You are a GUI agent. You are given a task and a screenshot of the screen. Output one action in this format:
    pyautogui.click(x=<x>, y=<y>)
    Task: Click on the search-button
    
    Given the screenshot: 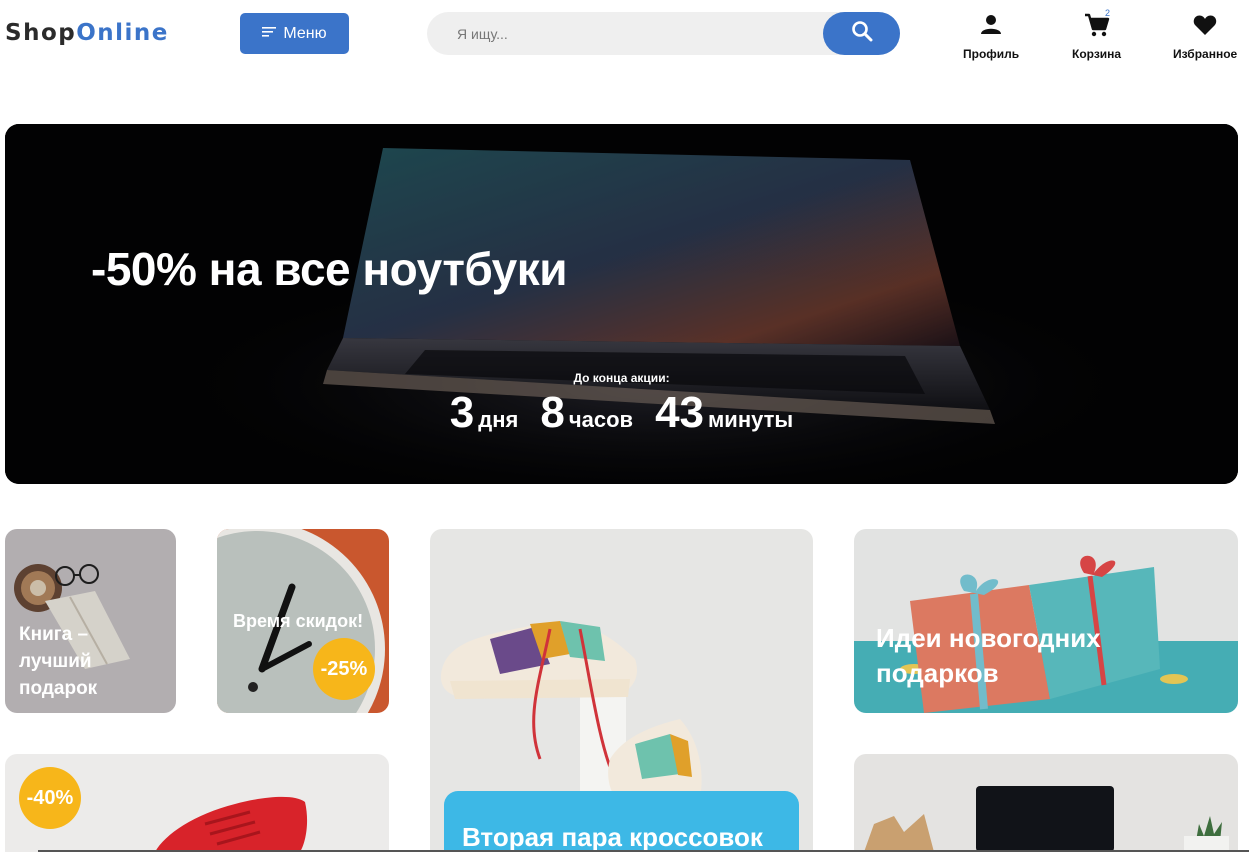 What is the action you would take?
    pyautogui.click(x=861, y=33)
    